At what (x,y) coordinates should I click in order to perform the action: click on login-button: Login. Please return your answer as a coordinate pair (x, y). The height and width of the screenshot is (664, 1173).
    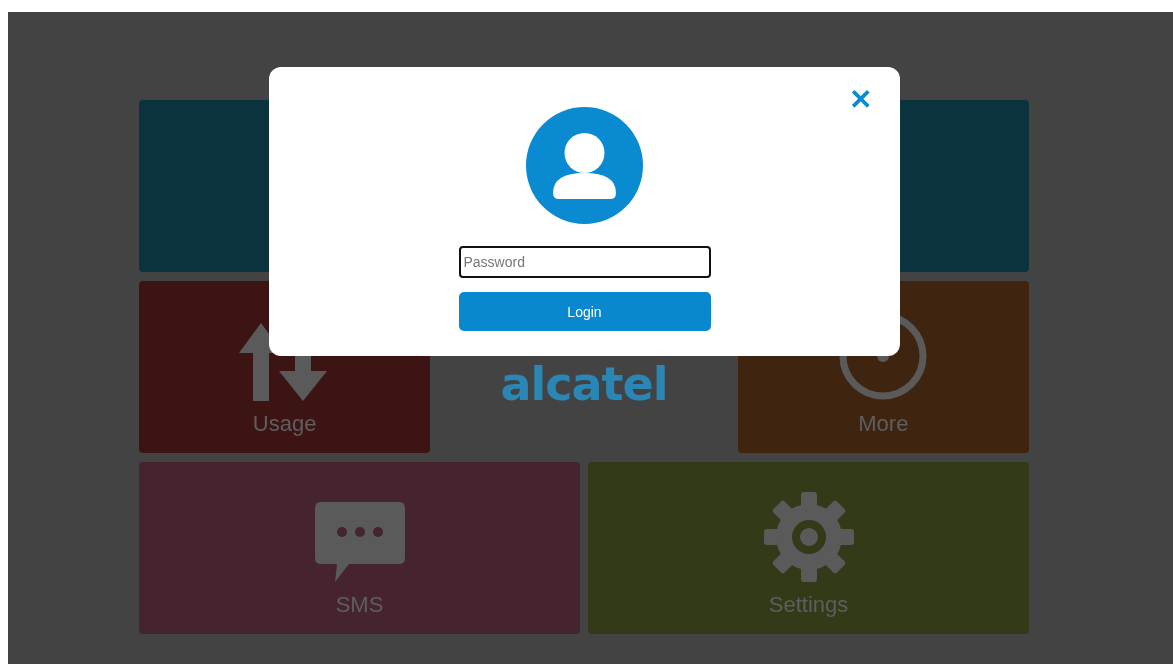
    Looking at the image, I should click on (584, 311).